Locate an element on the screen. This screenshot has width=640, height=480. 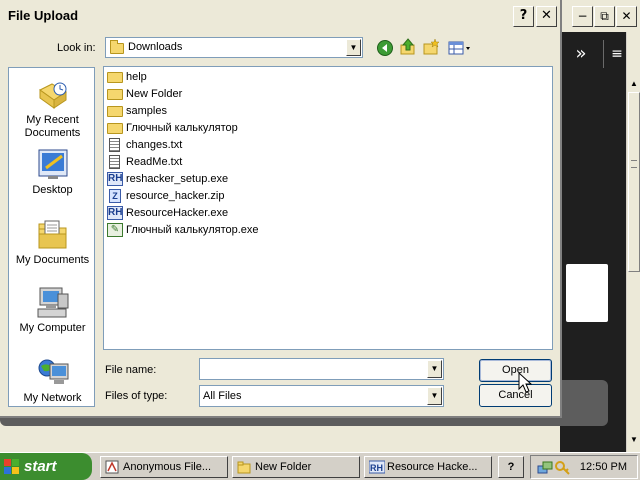
look-in-value: Downloads is located at coordinates (155, 47).